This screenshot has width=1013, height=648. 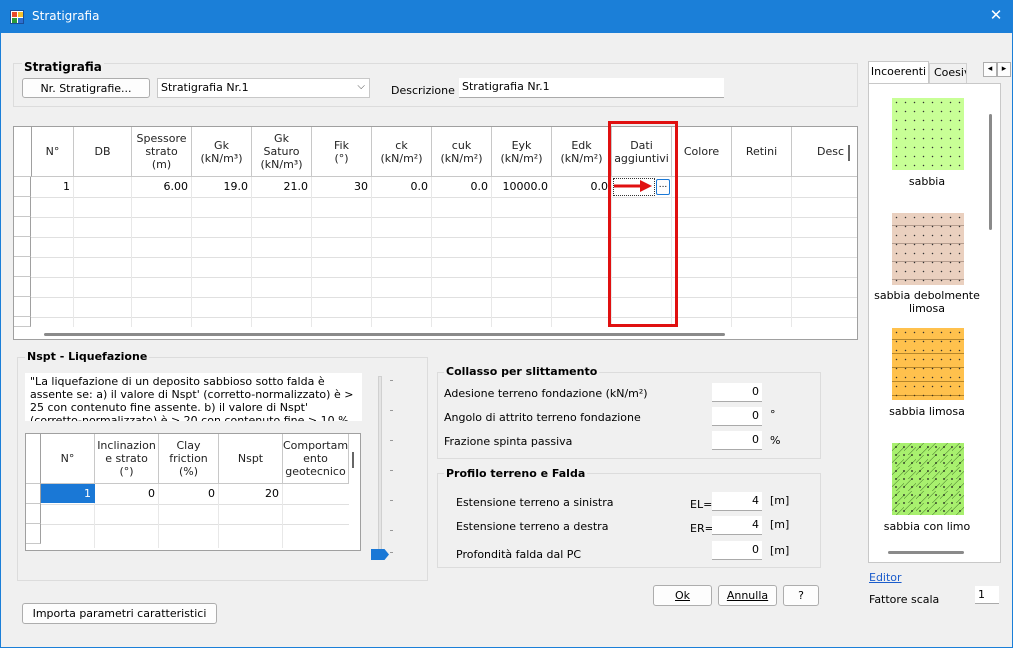 I want to click on close-icon: ✕, so click(x=996, y=16).